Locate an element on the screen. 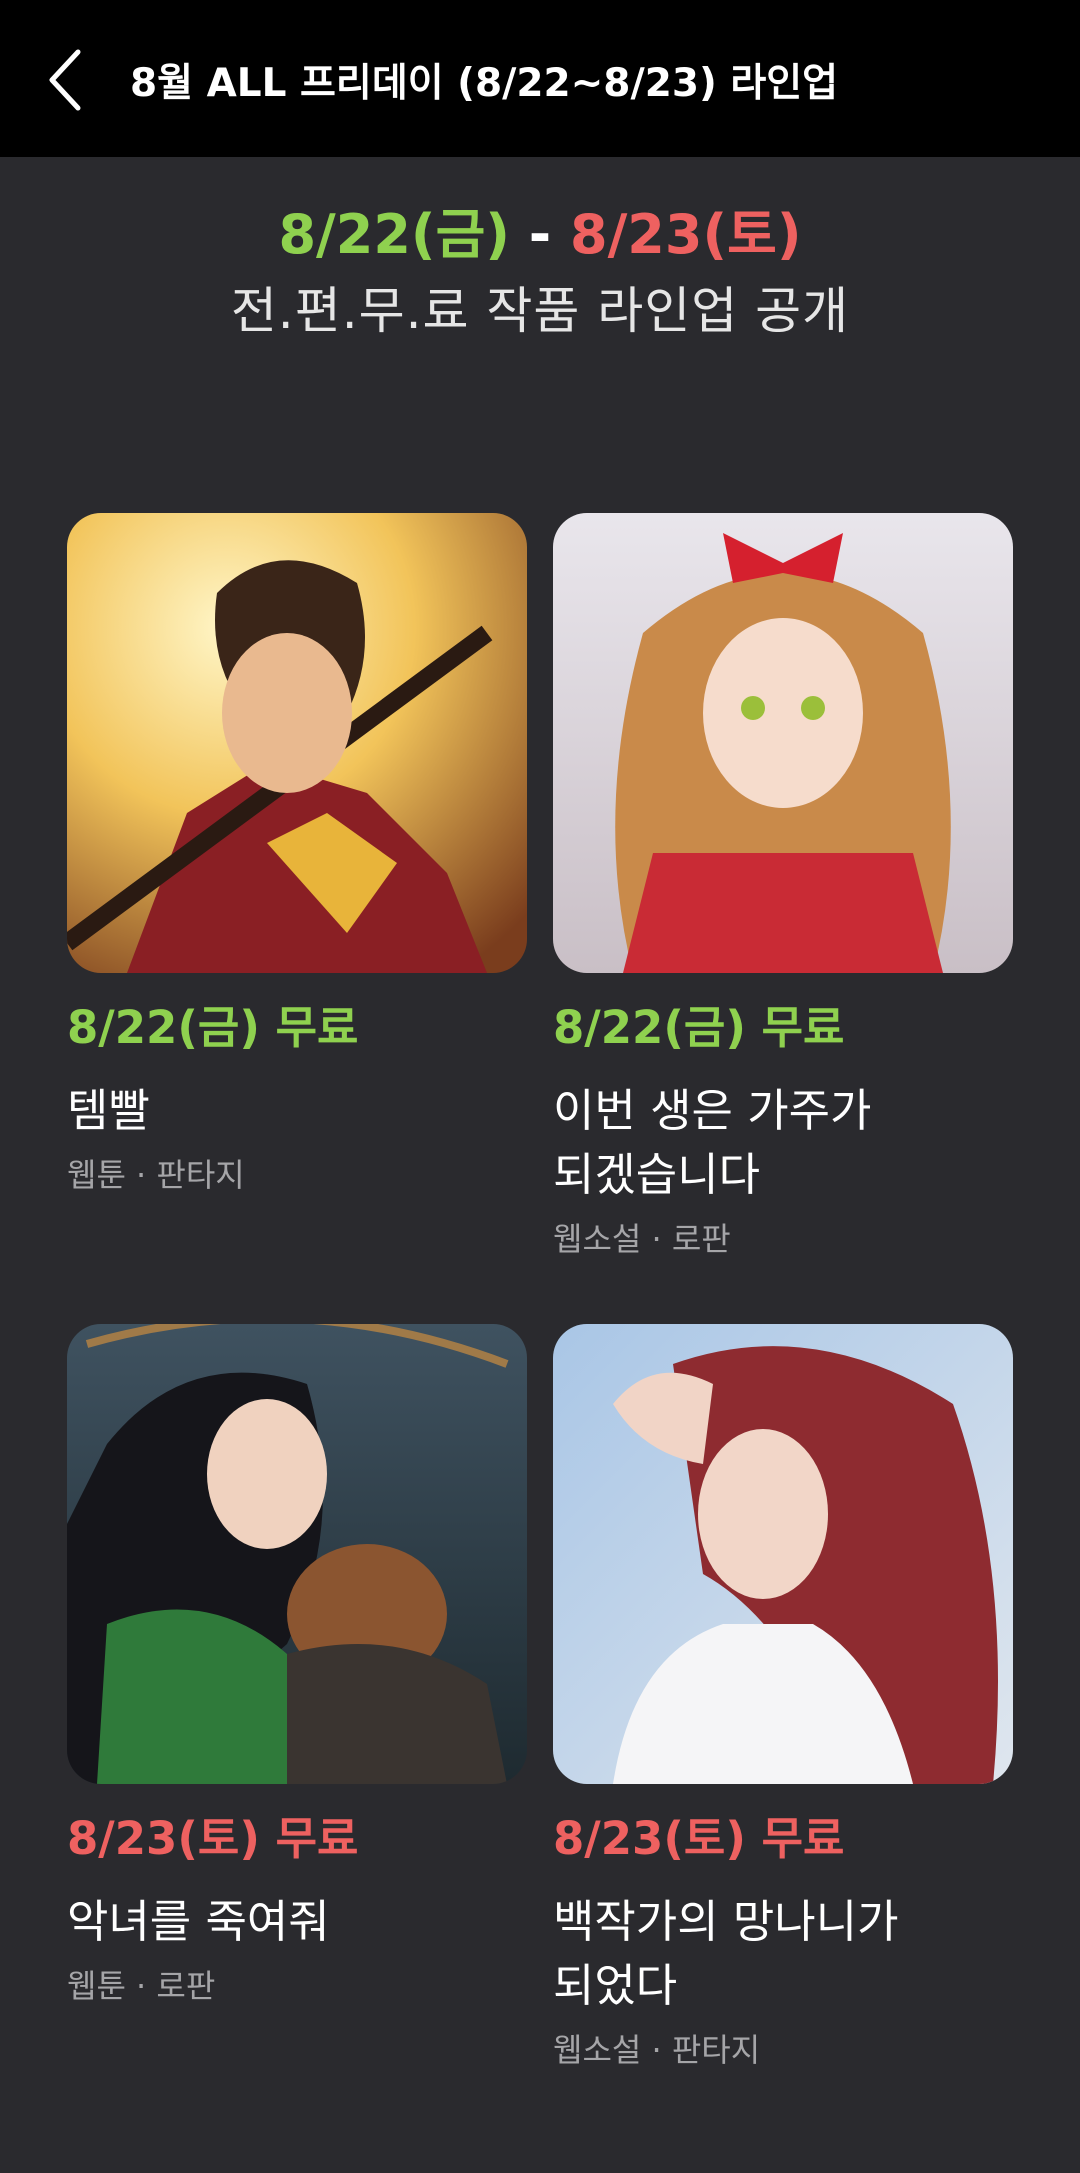  work-title: 템빨 is located at coordinates (297, 1111).